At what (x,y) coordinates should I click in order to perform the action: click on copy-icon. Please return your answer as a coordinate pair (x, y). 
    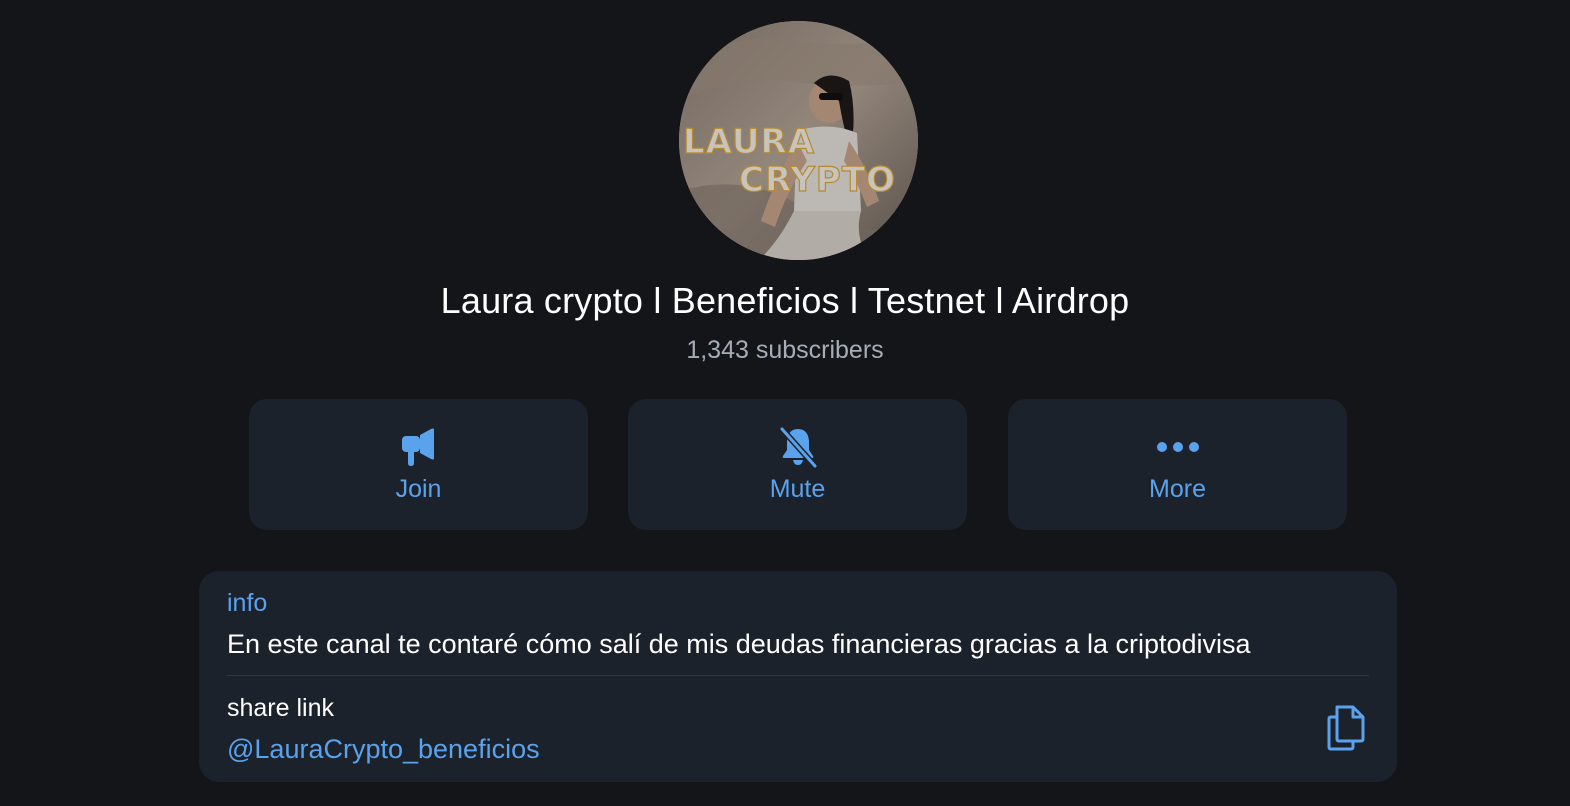
    Looking at the image, I should click on (1346, 728).